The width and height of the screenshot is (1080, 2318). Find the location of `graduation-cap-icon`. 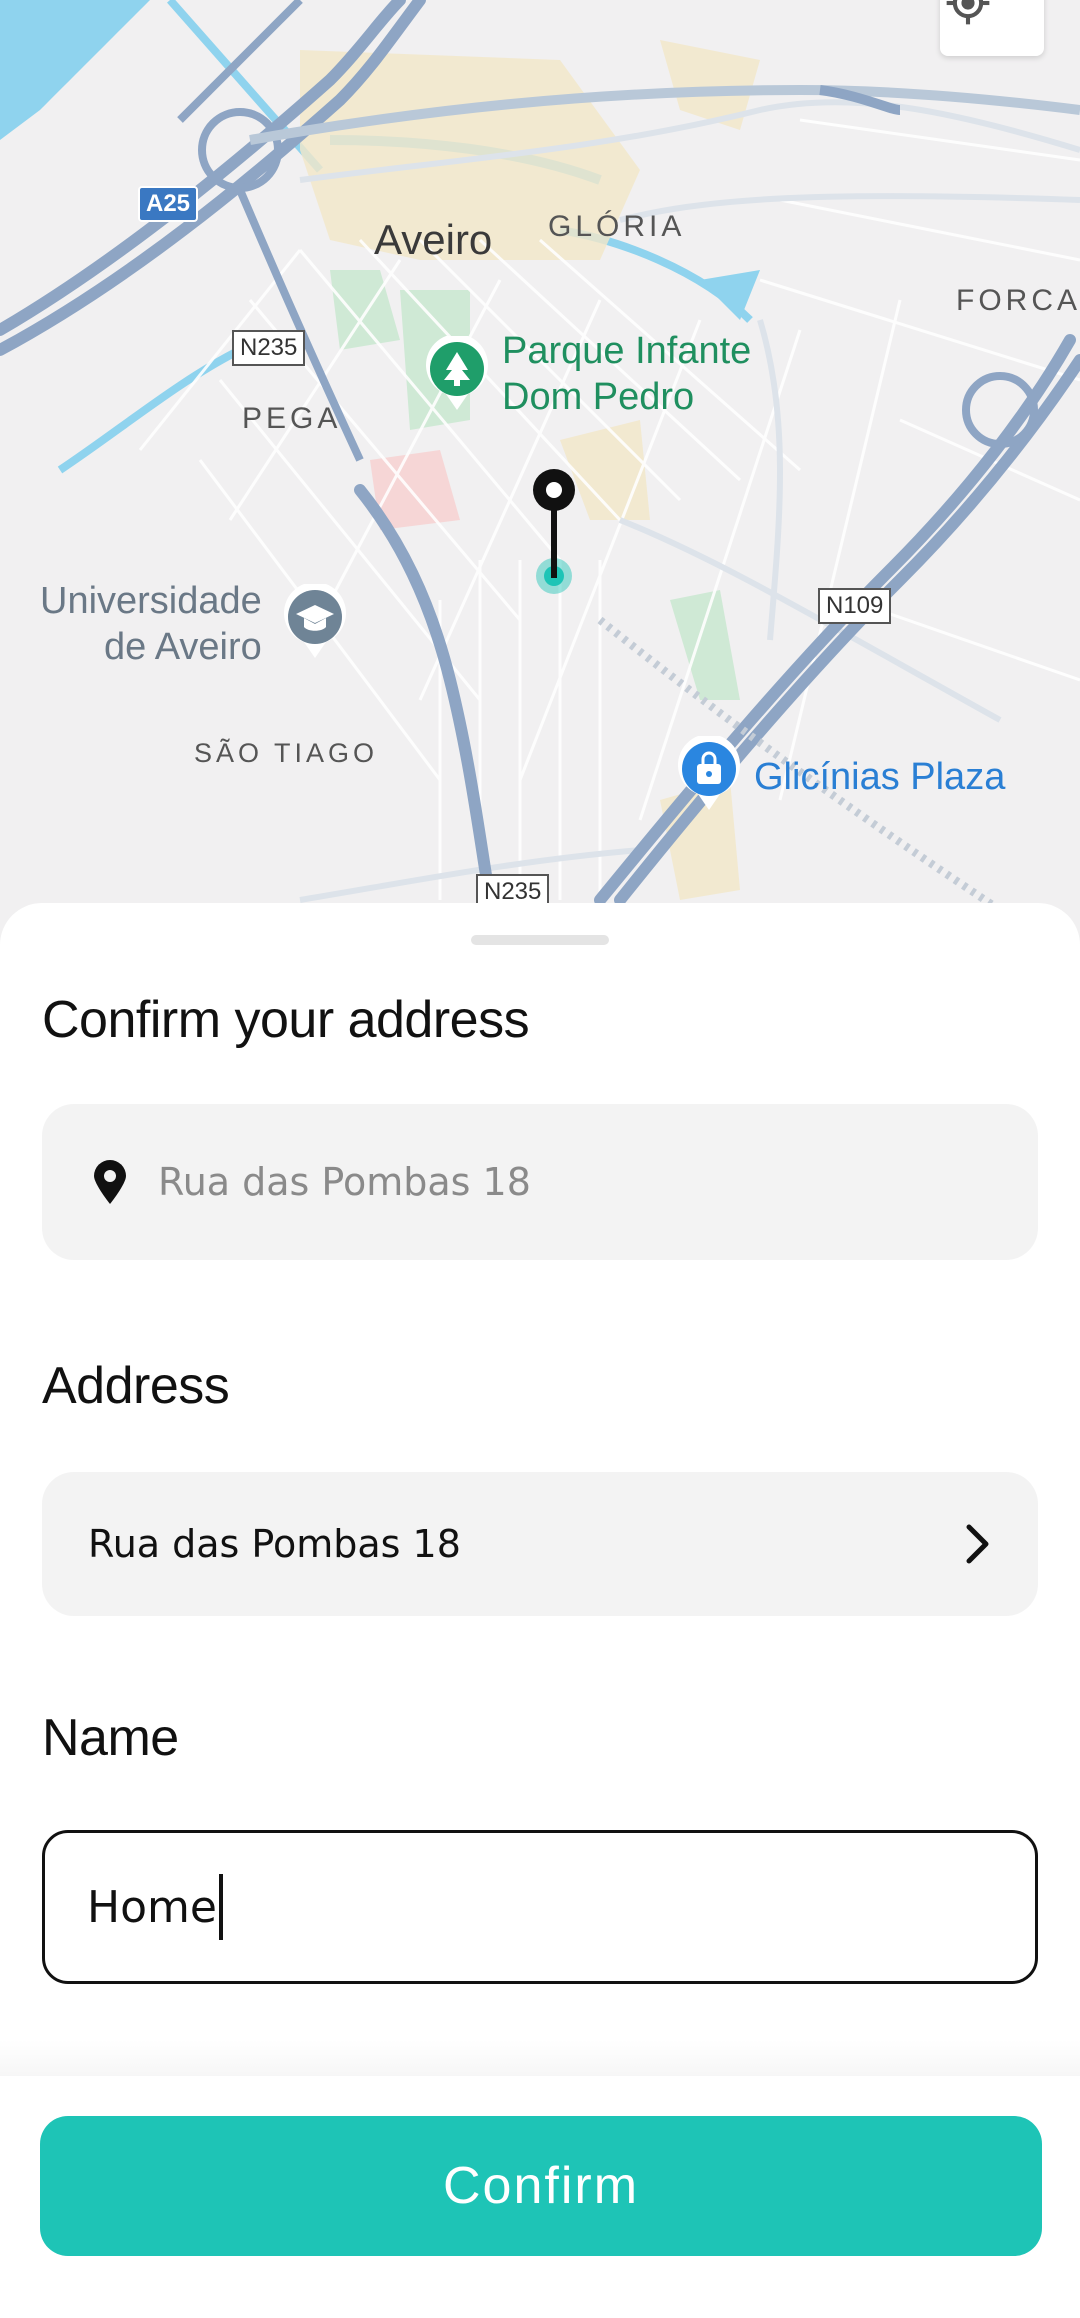

graduation-cap-icon is located at coordinates (315, 621).